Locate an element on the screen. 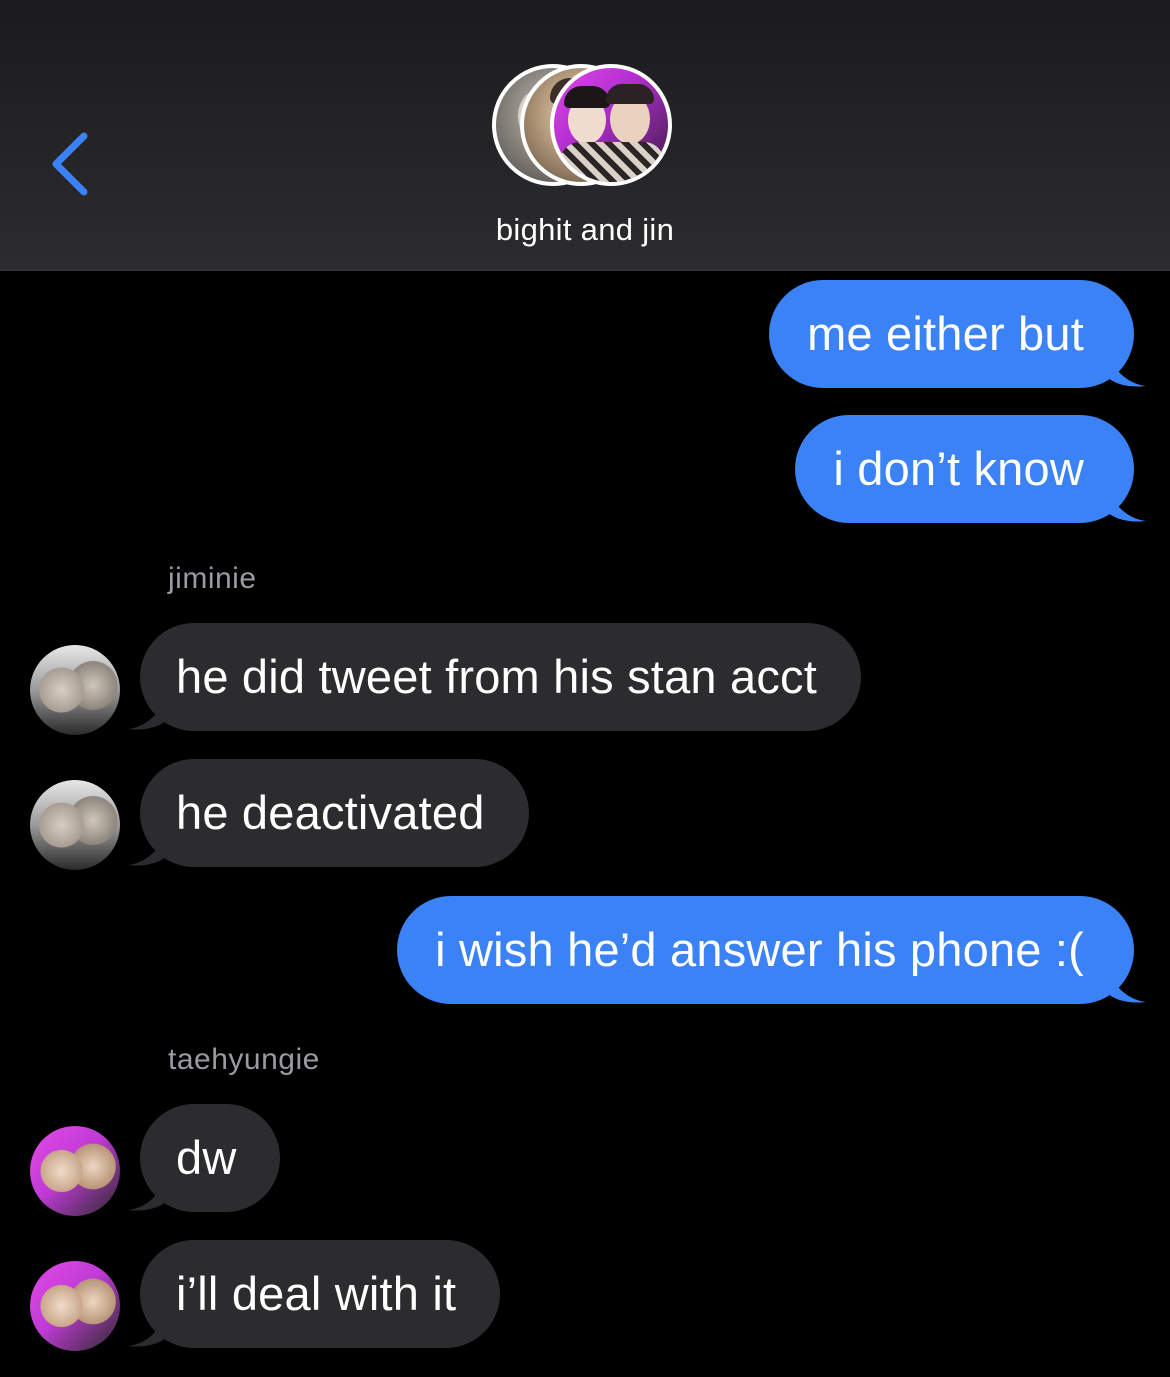 This screenshot has width=1170, height=1377. received-message-bubble: he deactivated is located at coordinates (328, 813).